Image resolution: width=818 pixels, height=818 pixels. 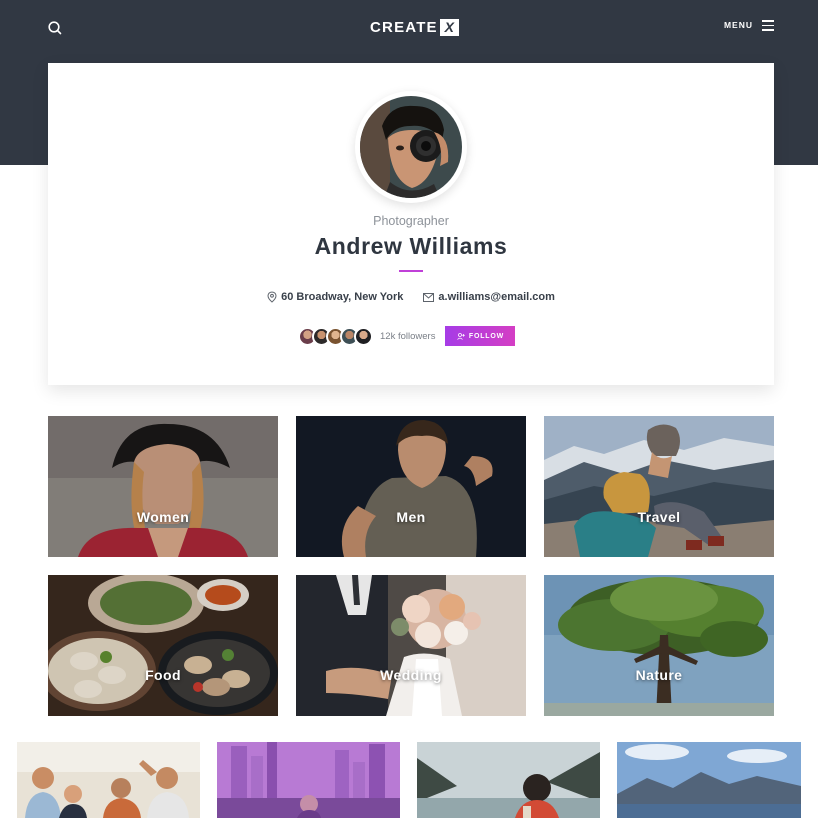 What do you see at coordinates (404, 27) in the screenshot?
I see `brand-name: CREATE` at bounding box center [404, 27].